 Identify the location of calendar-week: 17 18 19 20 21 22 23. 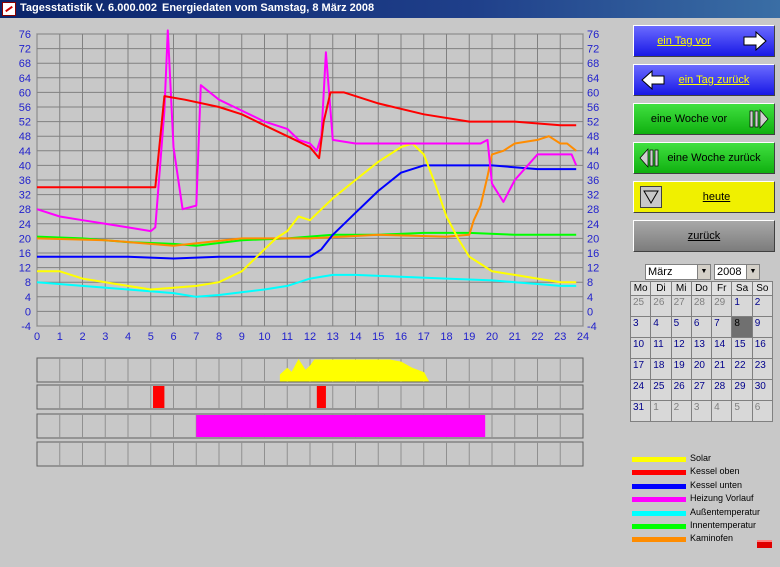
(701, 369).